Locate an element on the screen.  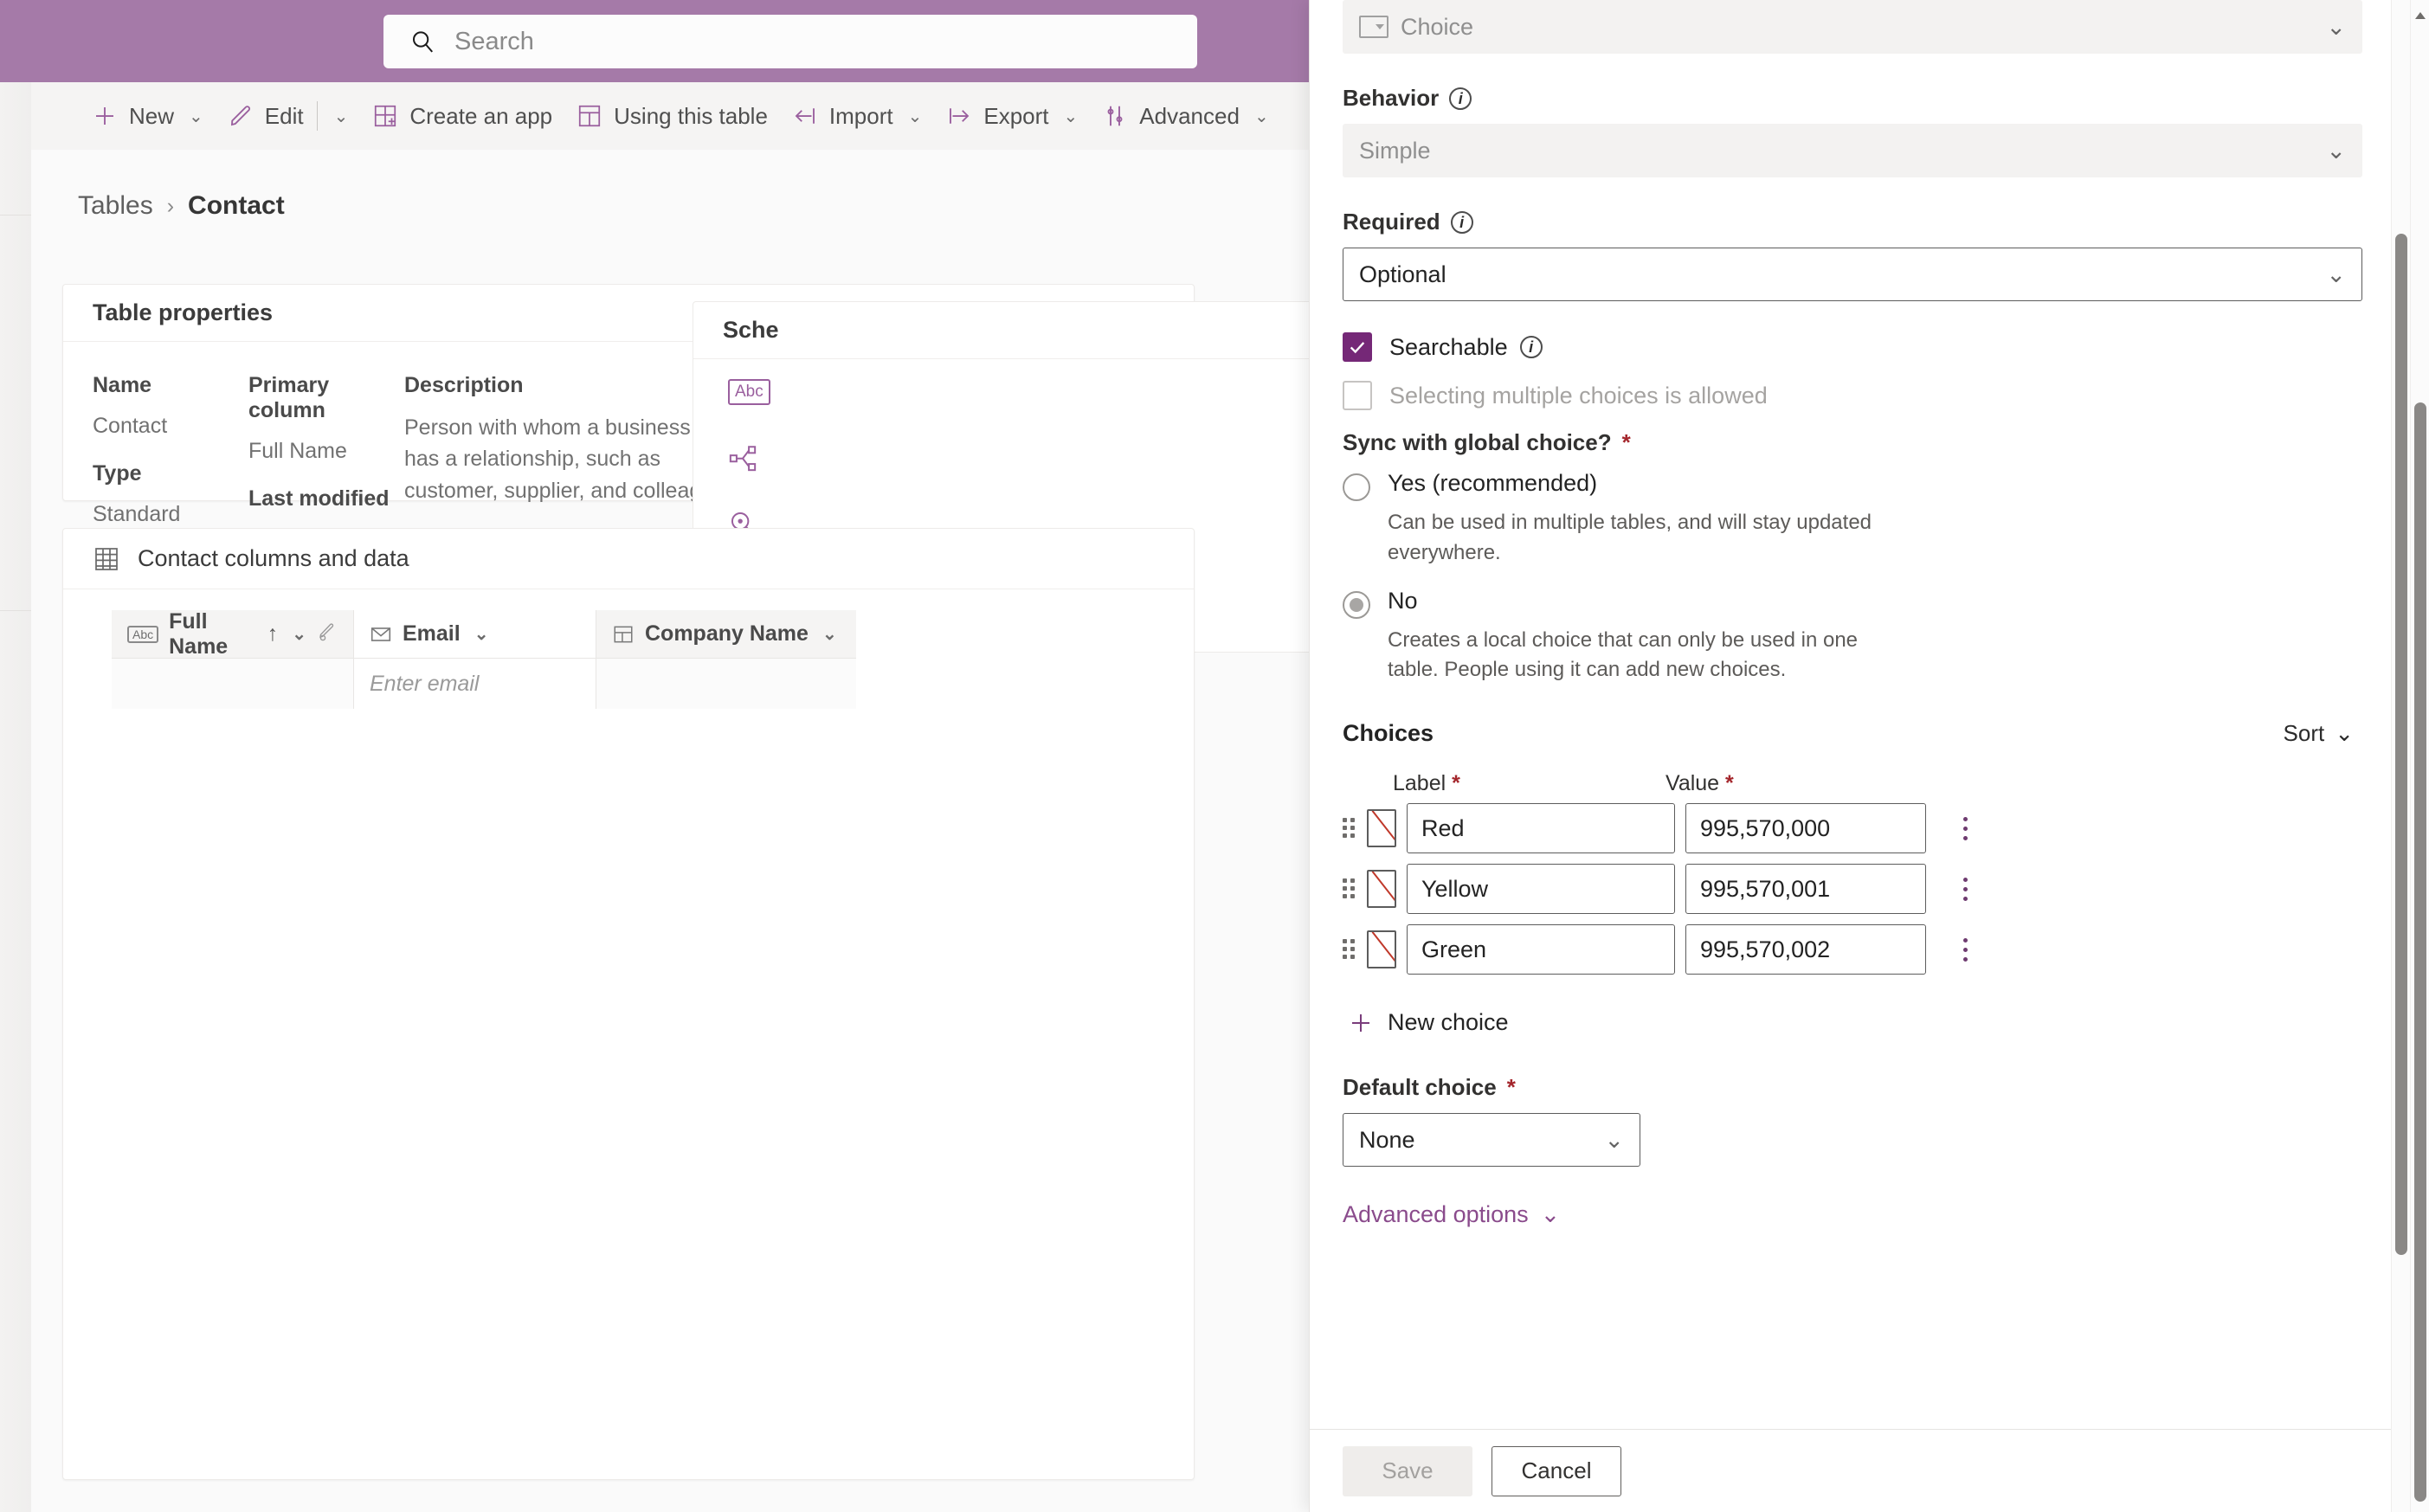
required-asterisk: * is located at coordinates (1511, 1087).